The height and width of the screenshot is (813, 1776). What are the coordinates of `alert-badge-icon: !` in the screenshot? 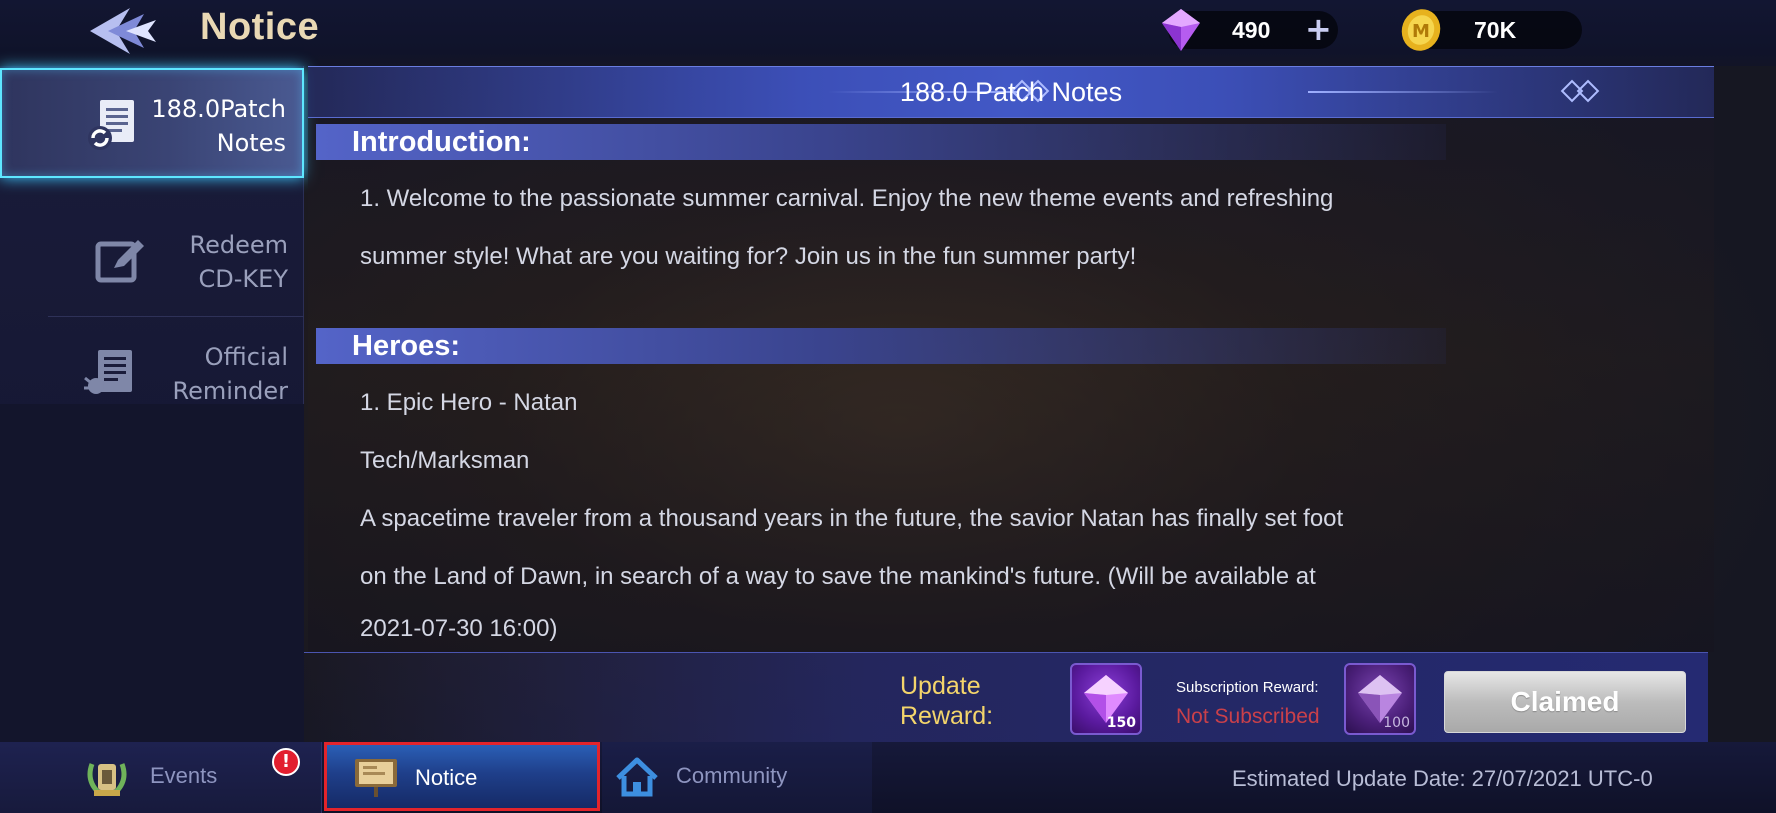 It's located at (286, 762).